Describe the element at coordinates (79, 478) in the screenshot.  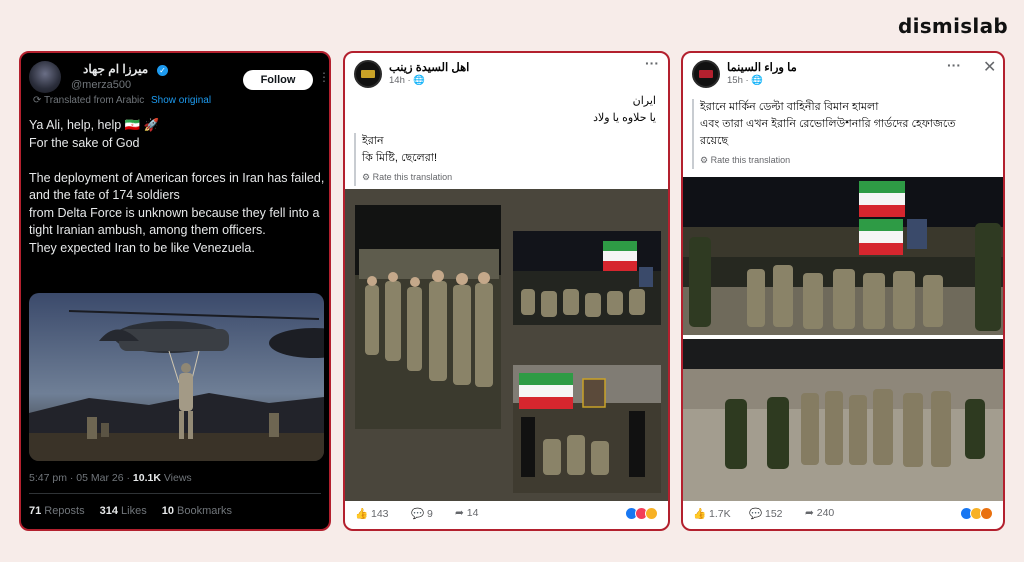
I see `post-timestamp: 5:47 pm · 05 Mar 26 ·` at that location.